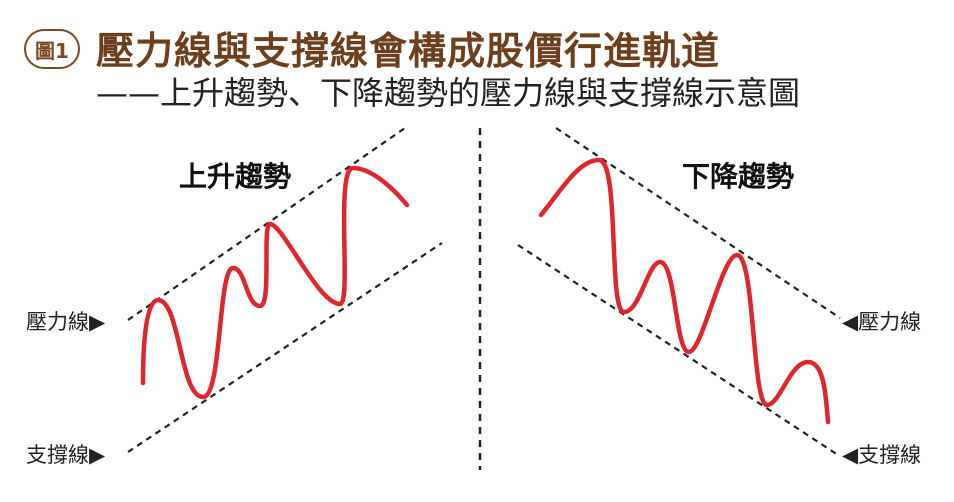 This screenshot has height=502, width=954. Describe the element at coordinates (738, 176) in the screenshot. I see `downtrend-title: 下降趨勢` at that location.